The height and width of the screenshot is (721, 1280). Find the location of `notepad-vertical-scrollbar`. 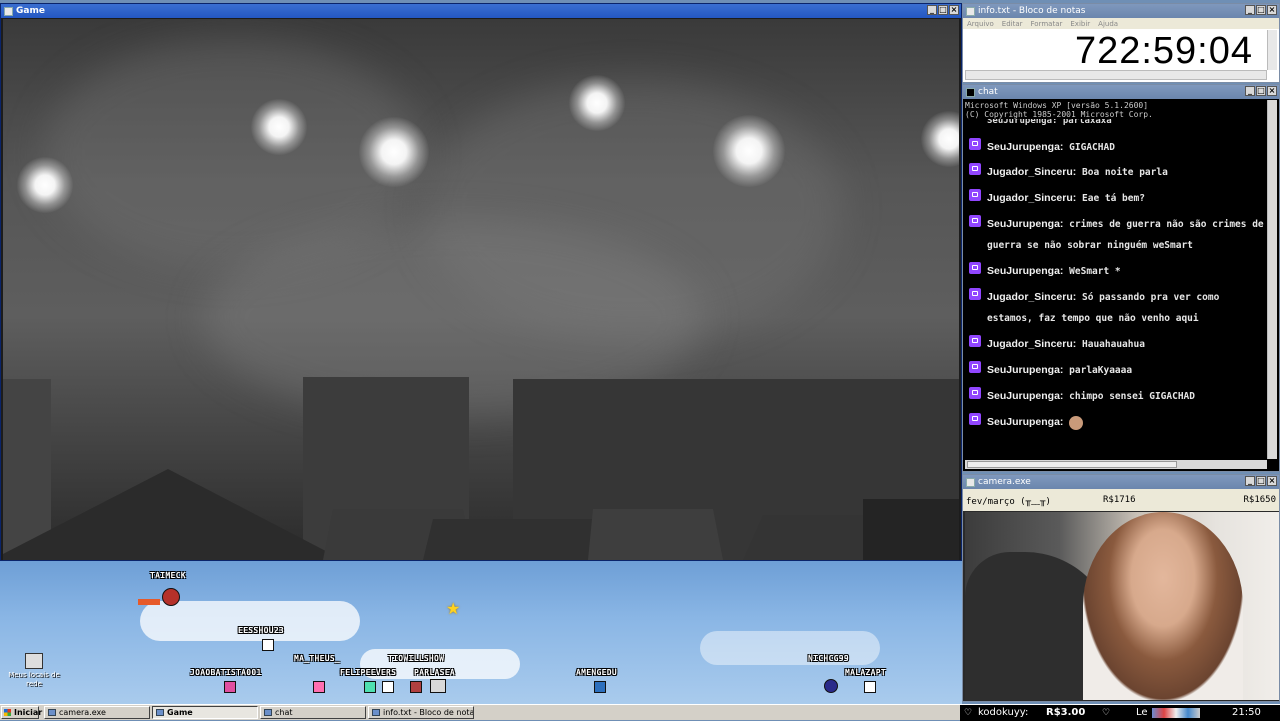

notepad-vertical-scrollbar is located at coordinates (1272, 50).